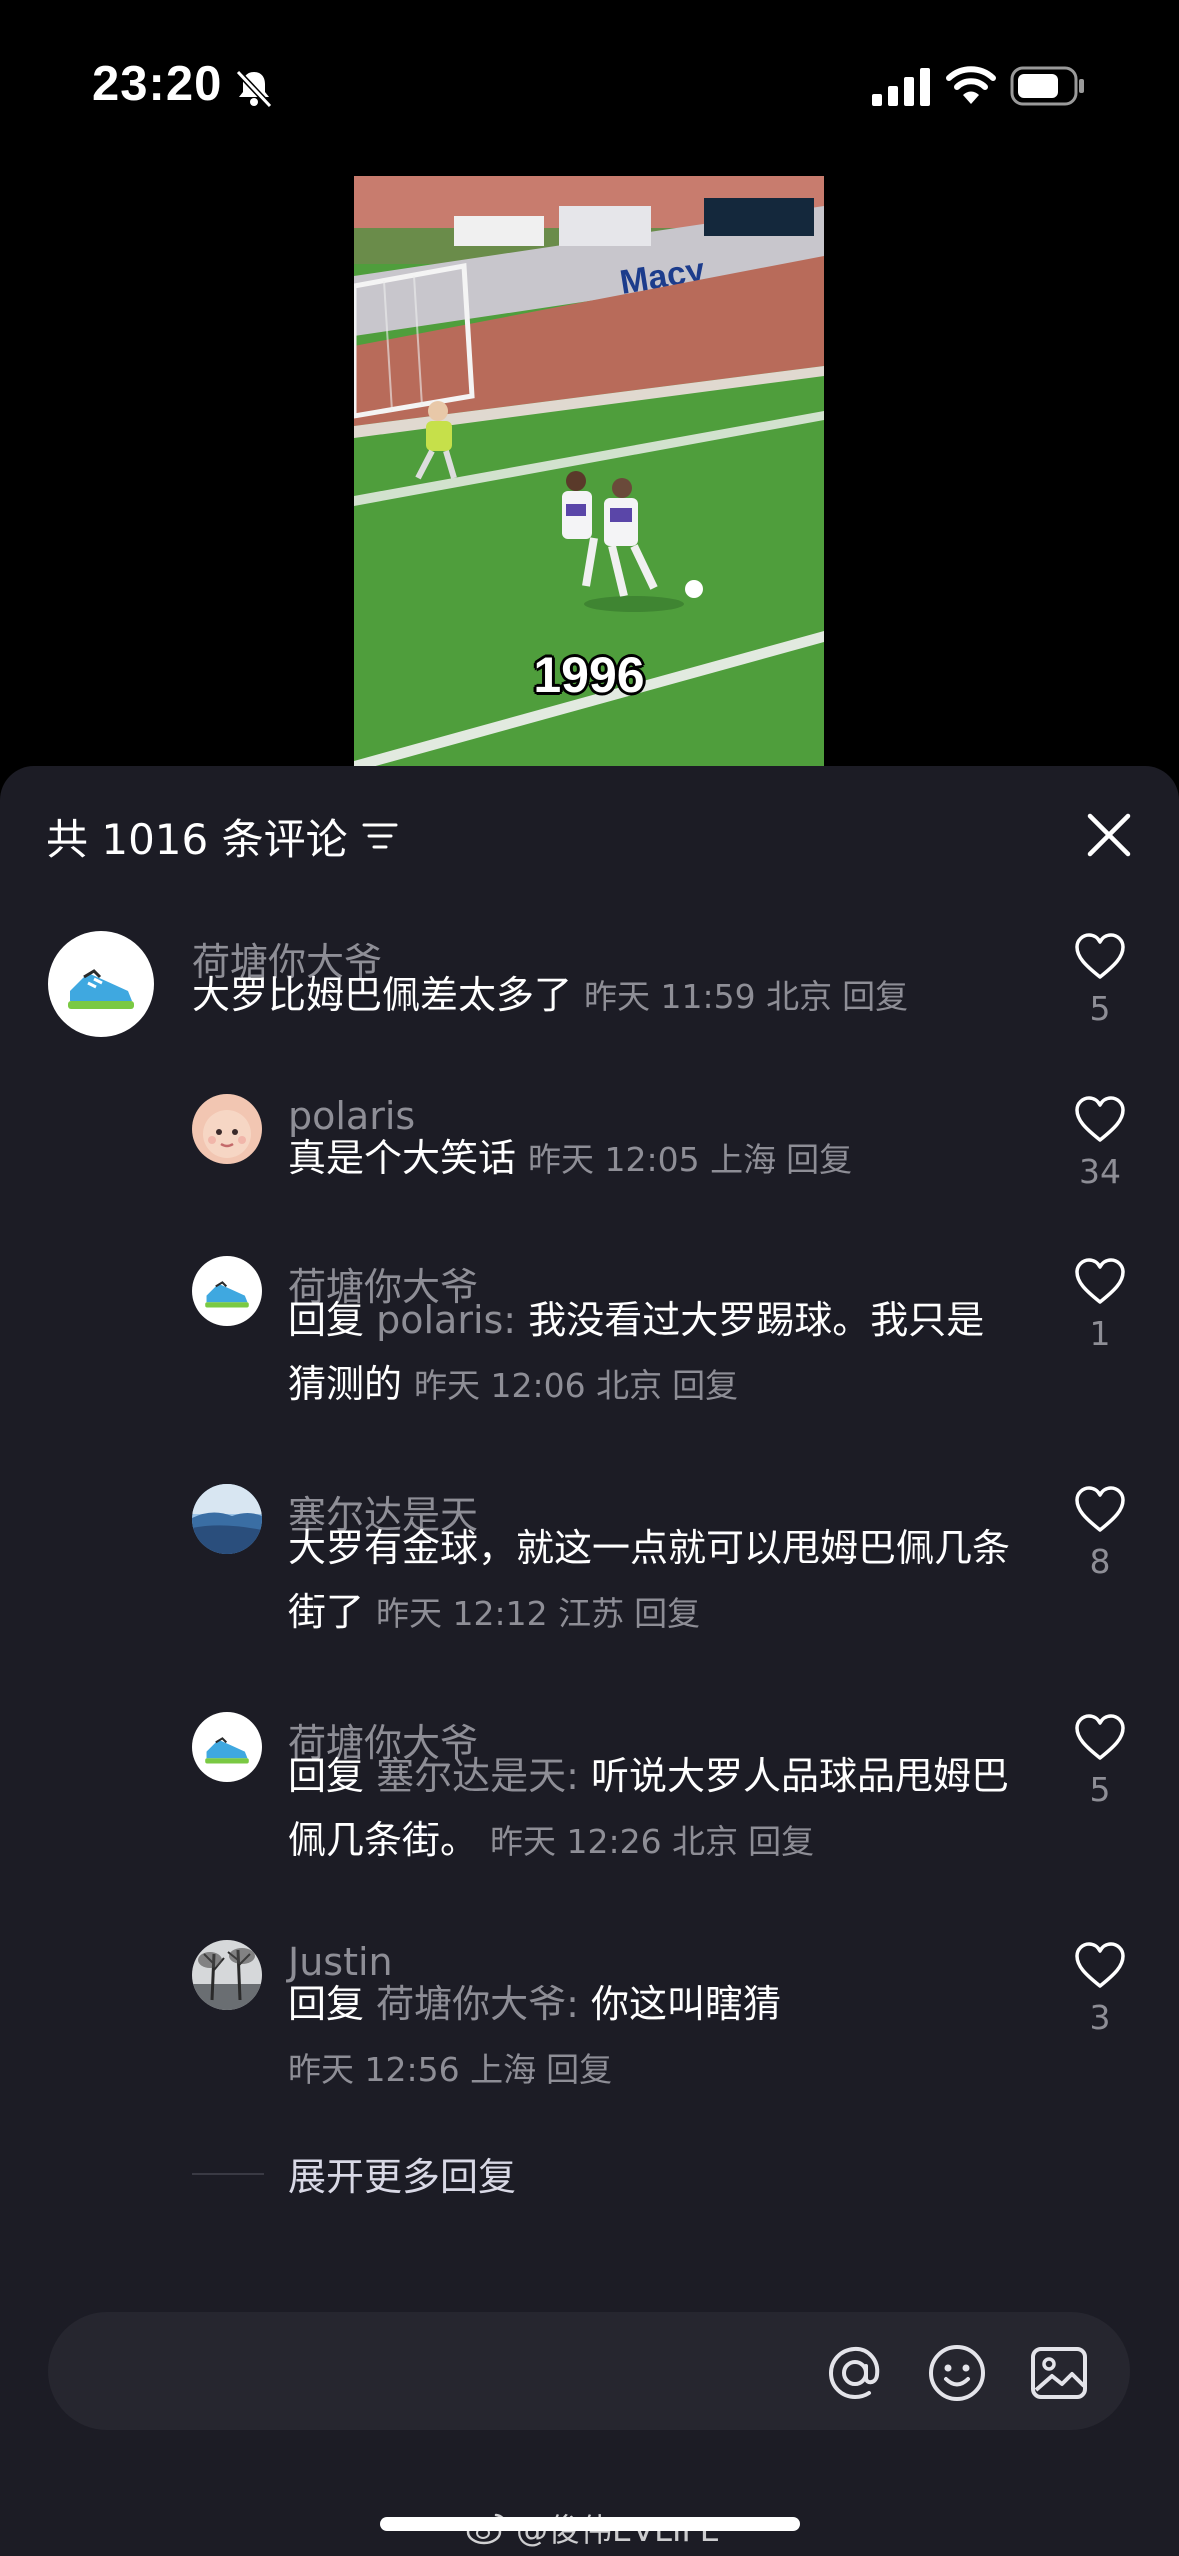 The width and height of the screenshot is (1179, 2556). Describe the element at coordinates (855, 2373) in the screenshot. I see `at-icon` at that location.